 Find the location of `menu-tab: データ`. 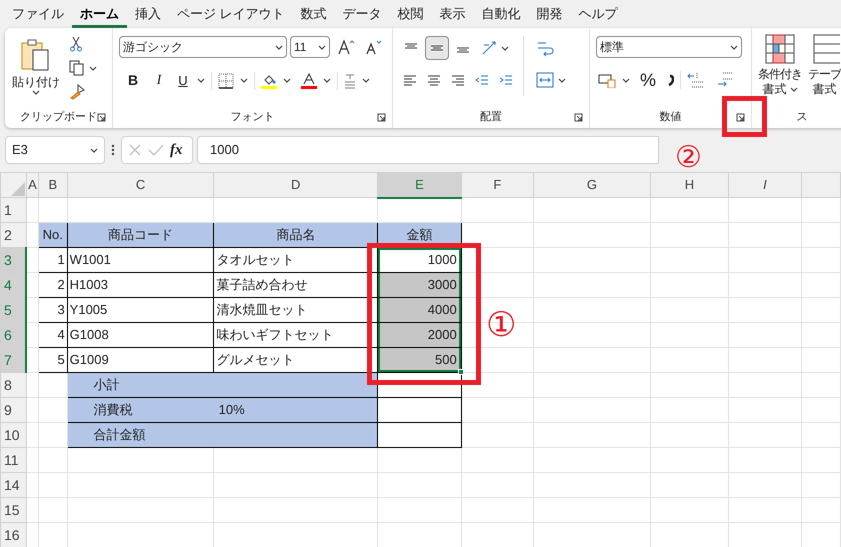

menu-tab: データ is located at coordinates (362, 15).